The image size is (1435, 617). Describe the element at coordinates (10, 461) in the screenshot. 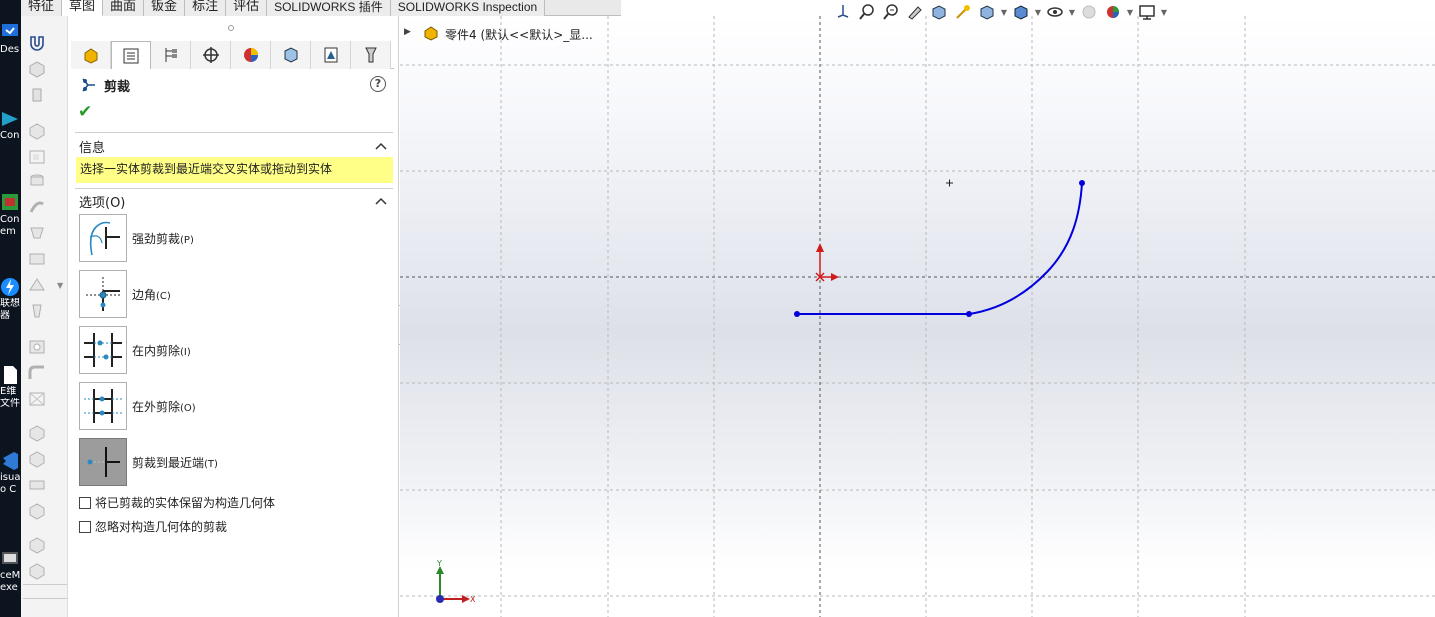

I see `vscode-icon` at that location.